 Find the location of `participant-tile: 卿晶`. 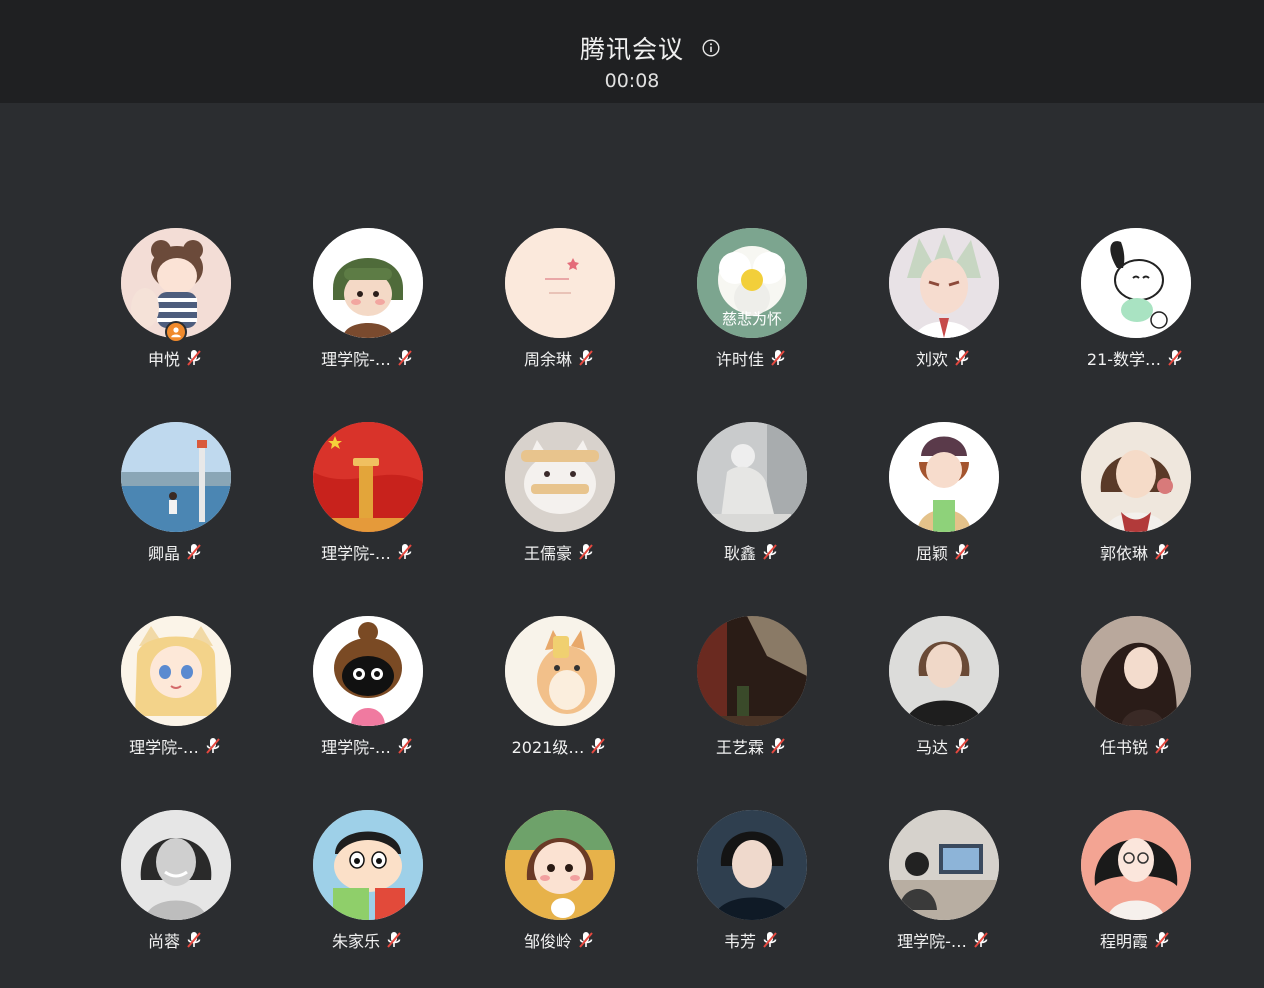

participant-tile: 卿晶 is located at coordinates (176, 519).